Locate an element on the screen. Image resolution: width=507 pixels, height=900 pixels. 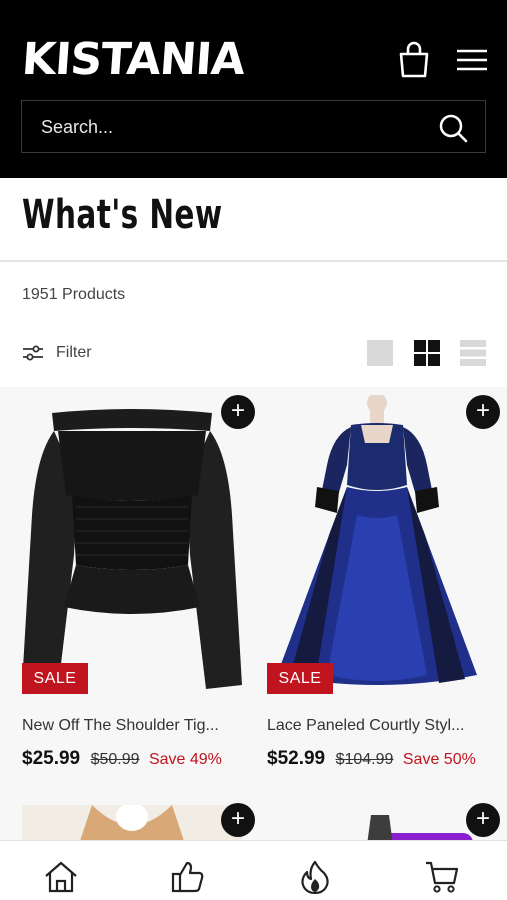
product-price-row: $52.99 $104.99 Save 50% is located at coordinates (371, 759).